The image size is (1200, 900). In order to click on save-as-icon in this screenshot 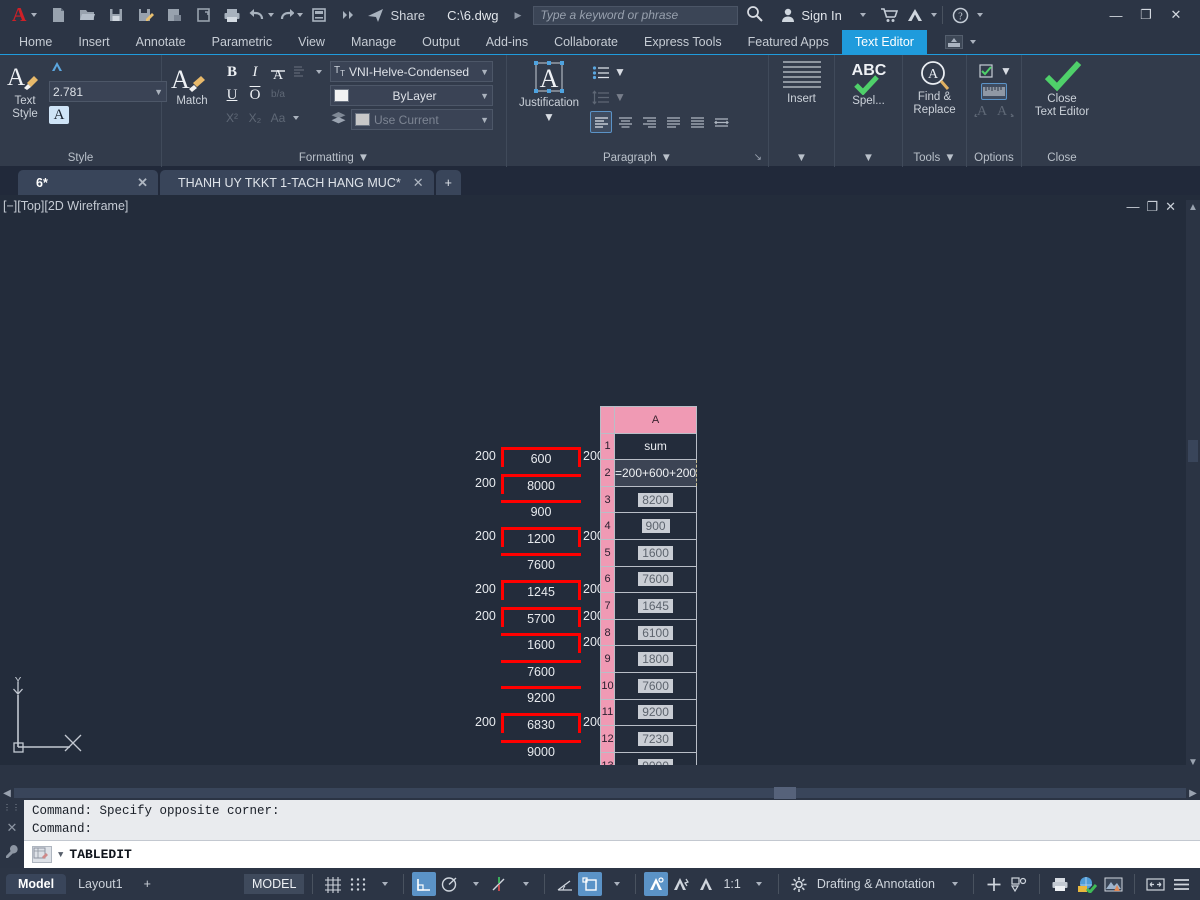, I will do `click(145, 15)`.